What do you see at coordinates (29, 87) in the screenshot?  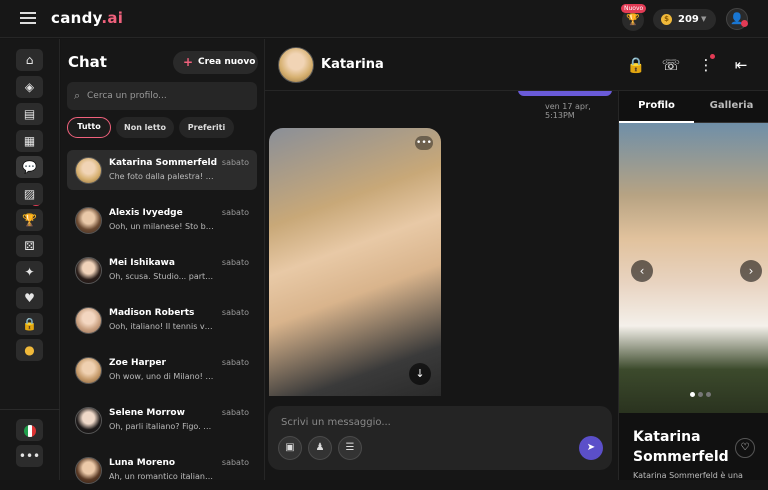 I see `compass-icon: ◈` at bounding box center [29, 87].